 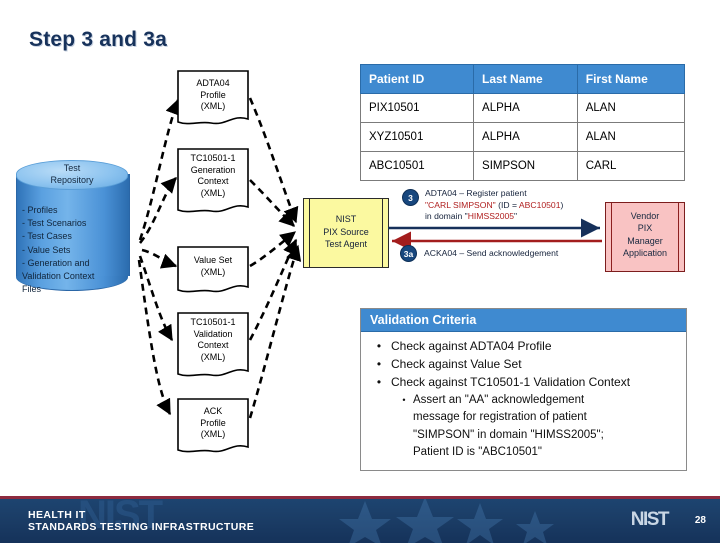 I want to click on table-row: PIX10501 ALPHA ALAN, so click(x=522, y=108).